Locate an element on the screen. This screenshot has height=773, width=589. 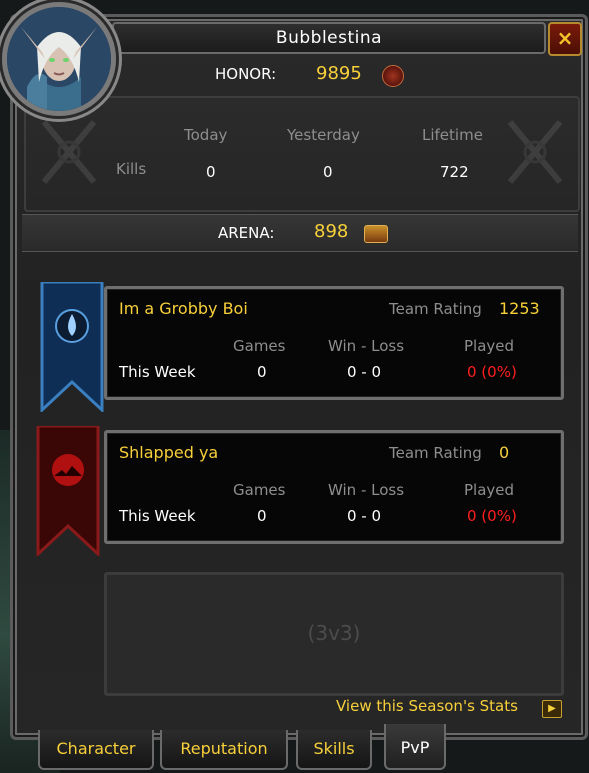
empty-3v3-label: (3v3) is located at coordinates (334, 633).